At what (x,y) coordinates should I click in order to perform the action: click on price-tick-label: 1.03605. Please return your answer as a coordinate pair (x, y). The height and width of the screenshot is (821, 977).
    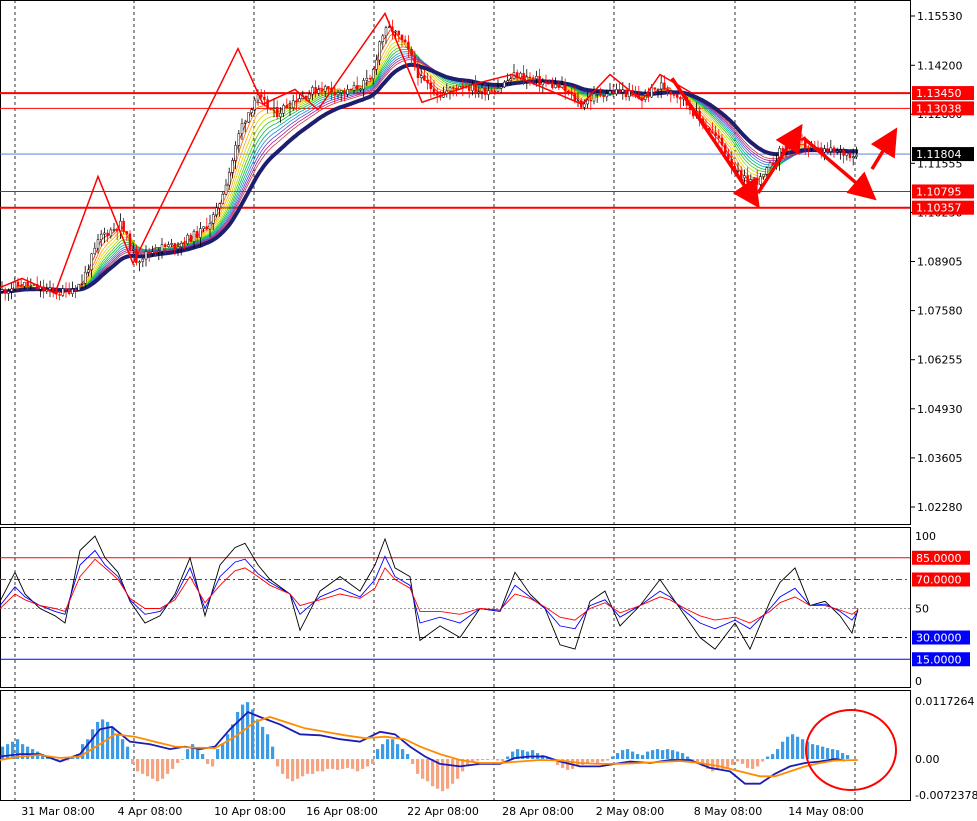
    Looking at the image, I should click on (940, 458).